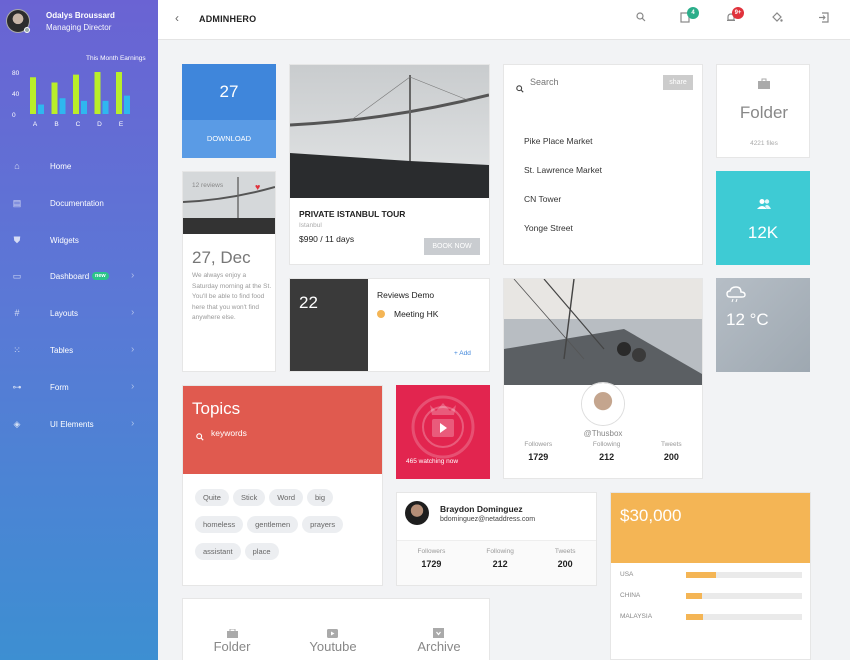  Describe the element at coordinates (71, 99) in the screenshot. I see `earnings-chart: 80 40 0 A B C D E` at that location.